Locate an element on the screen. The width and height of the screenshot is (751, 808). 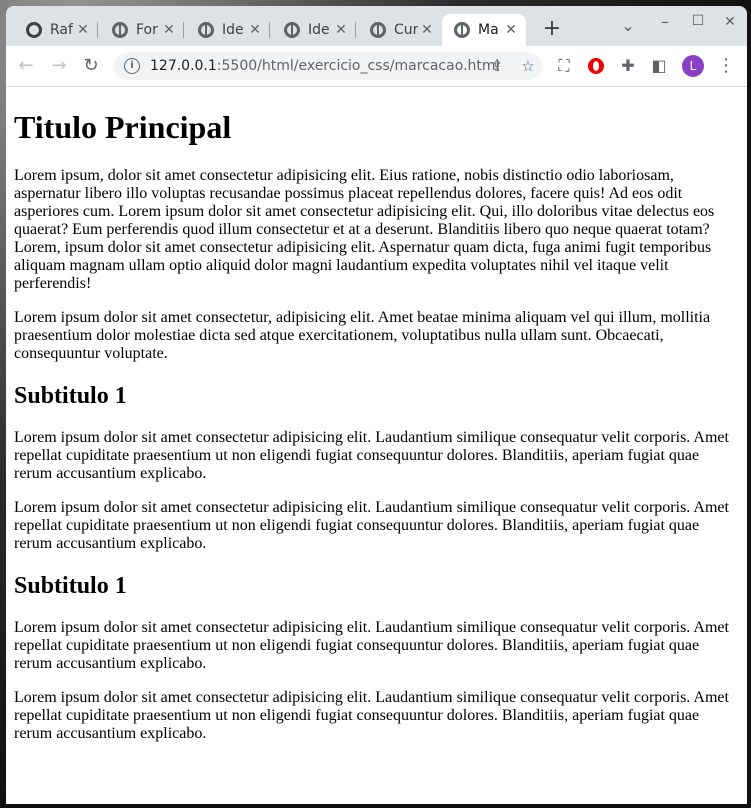
opera-extension-icon is located at coordinates (596, 66).